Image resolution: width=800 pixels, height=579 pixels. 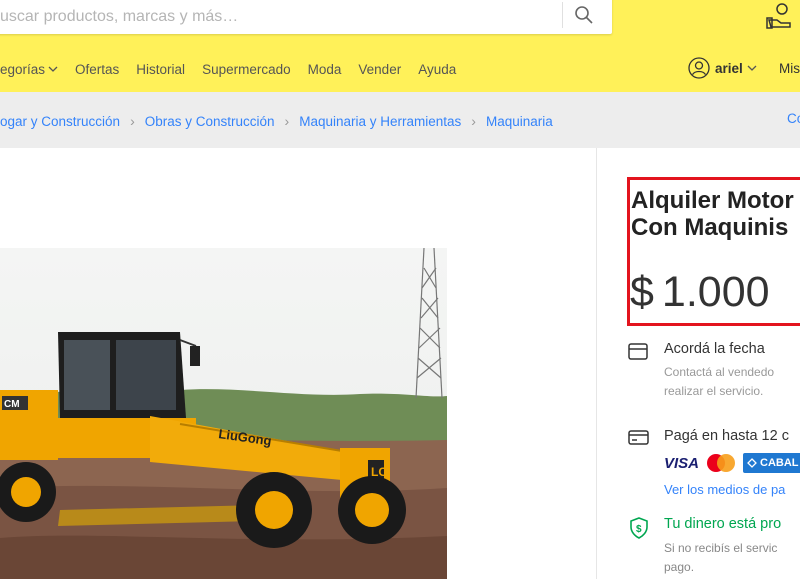 What do you see at coordinates (782, 15) in the screenshot?
I see `hand-coin-icon` at bounding box center [782, 15].